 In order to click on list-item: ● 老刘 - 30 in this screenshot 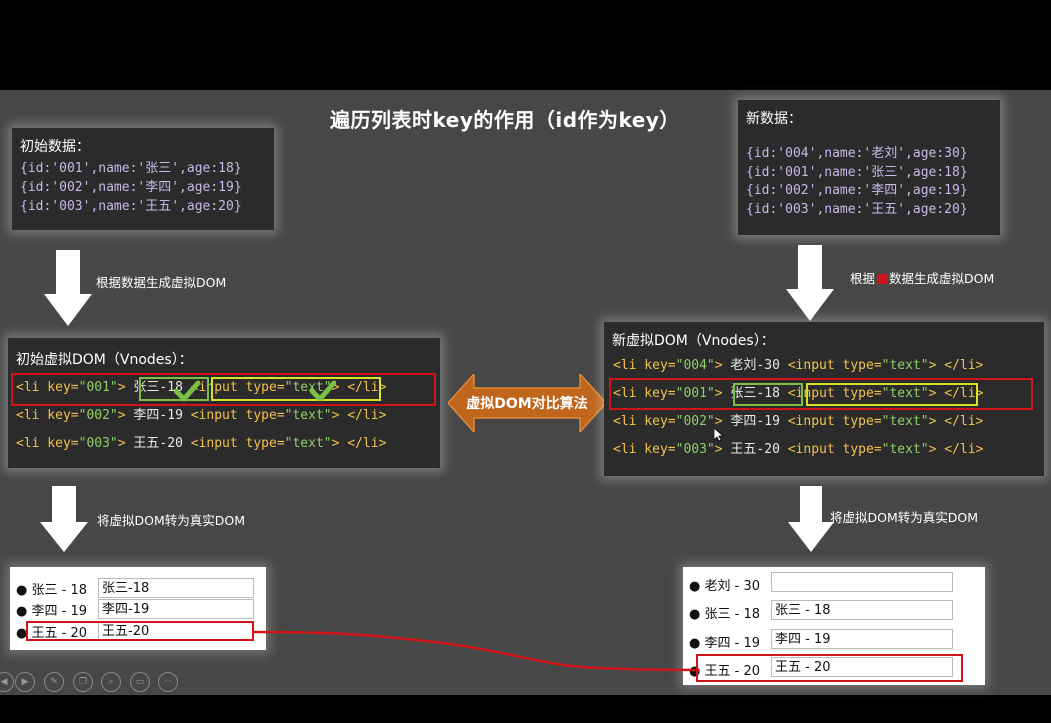, I will do `click(724, 586)`.